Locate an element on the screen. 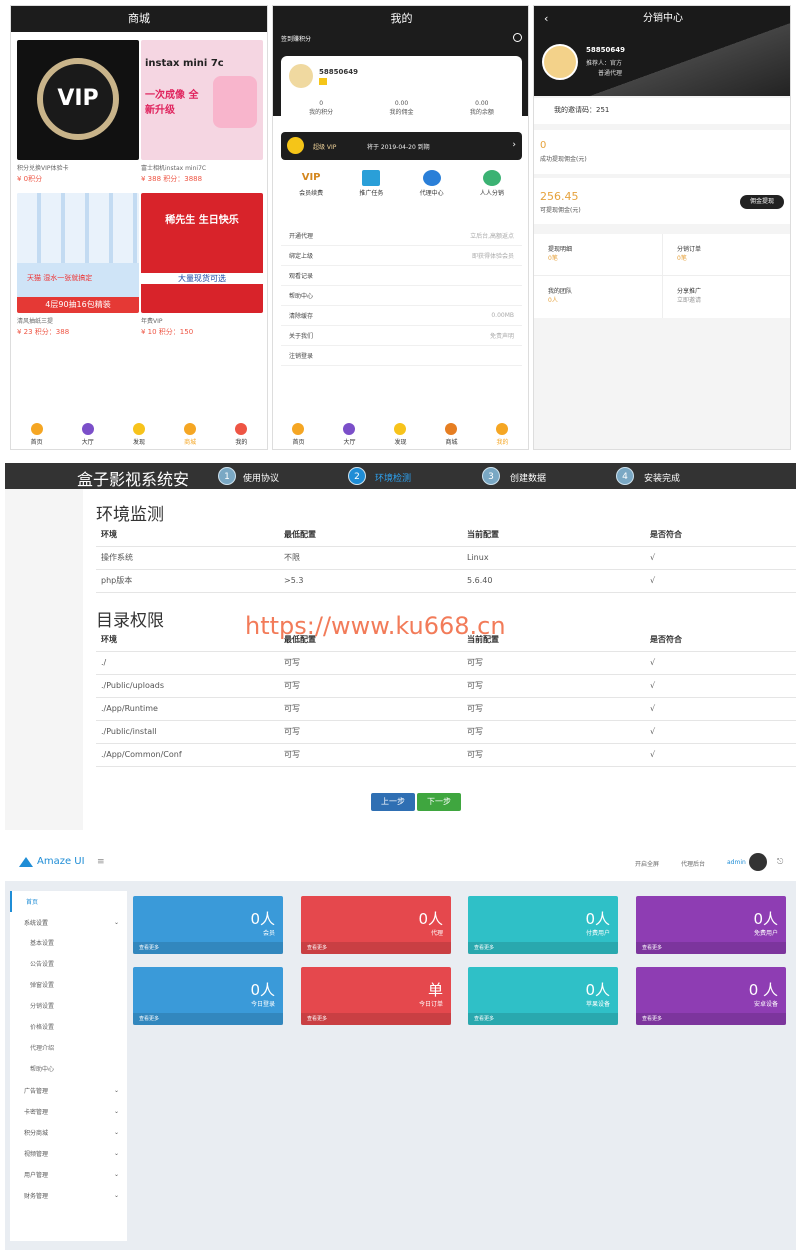 The width and height of the screenshot is (800, 1256). product-image-sub: 天猫 湿水一张就搞定 is located at coordinates (60, 278).